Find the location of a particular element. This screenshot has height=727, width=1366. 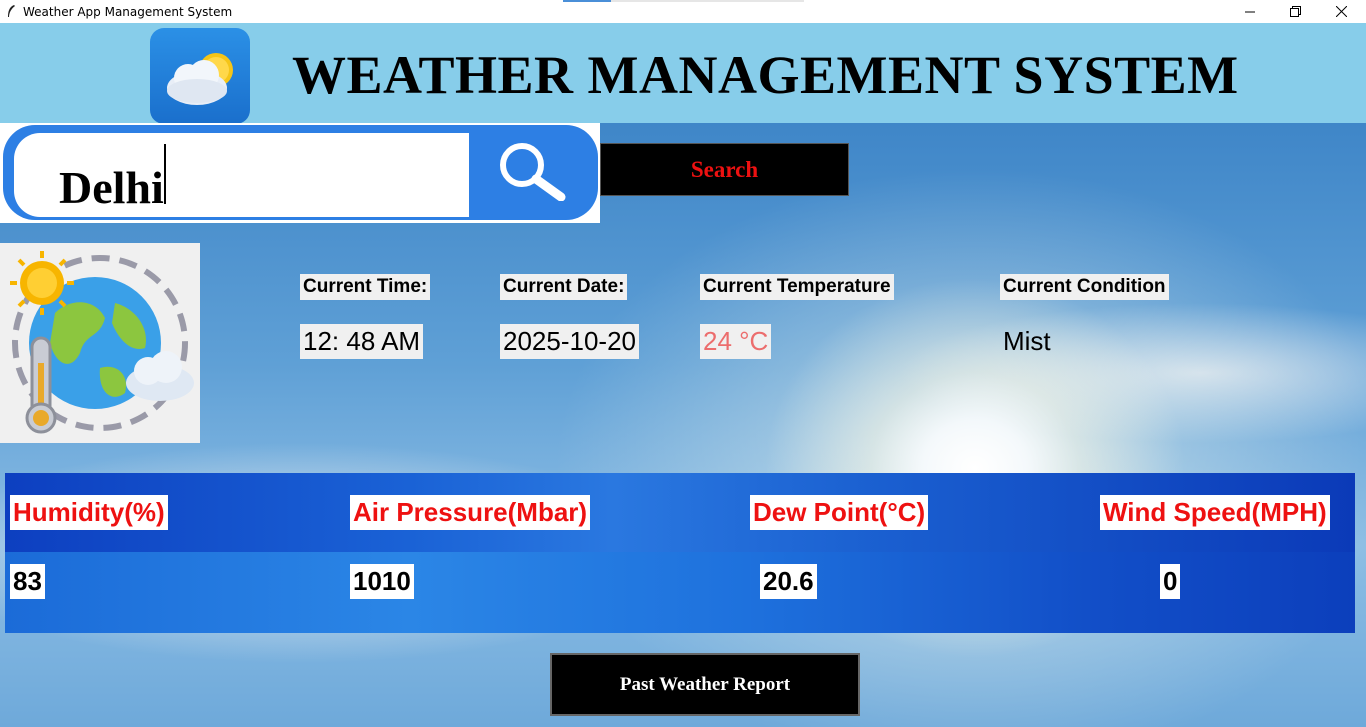

metrics-values-row is located at coordinates (680, 592).